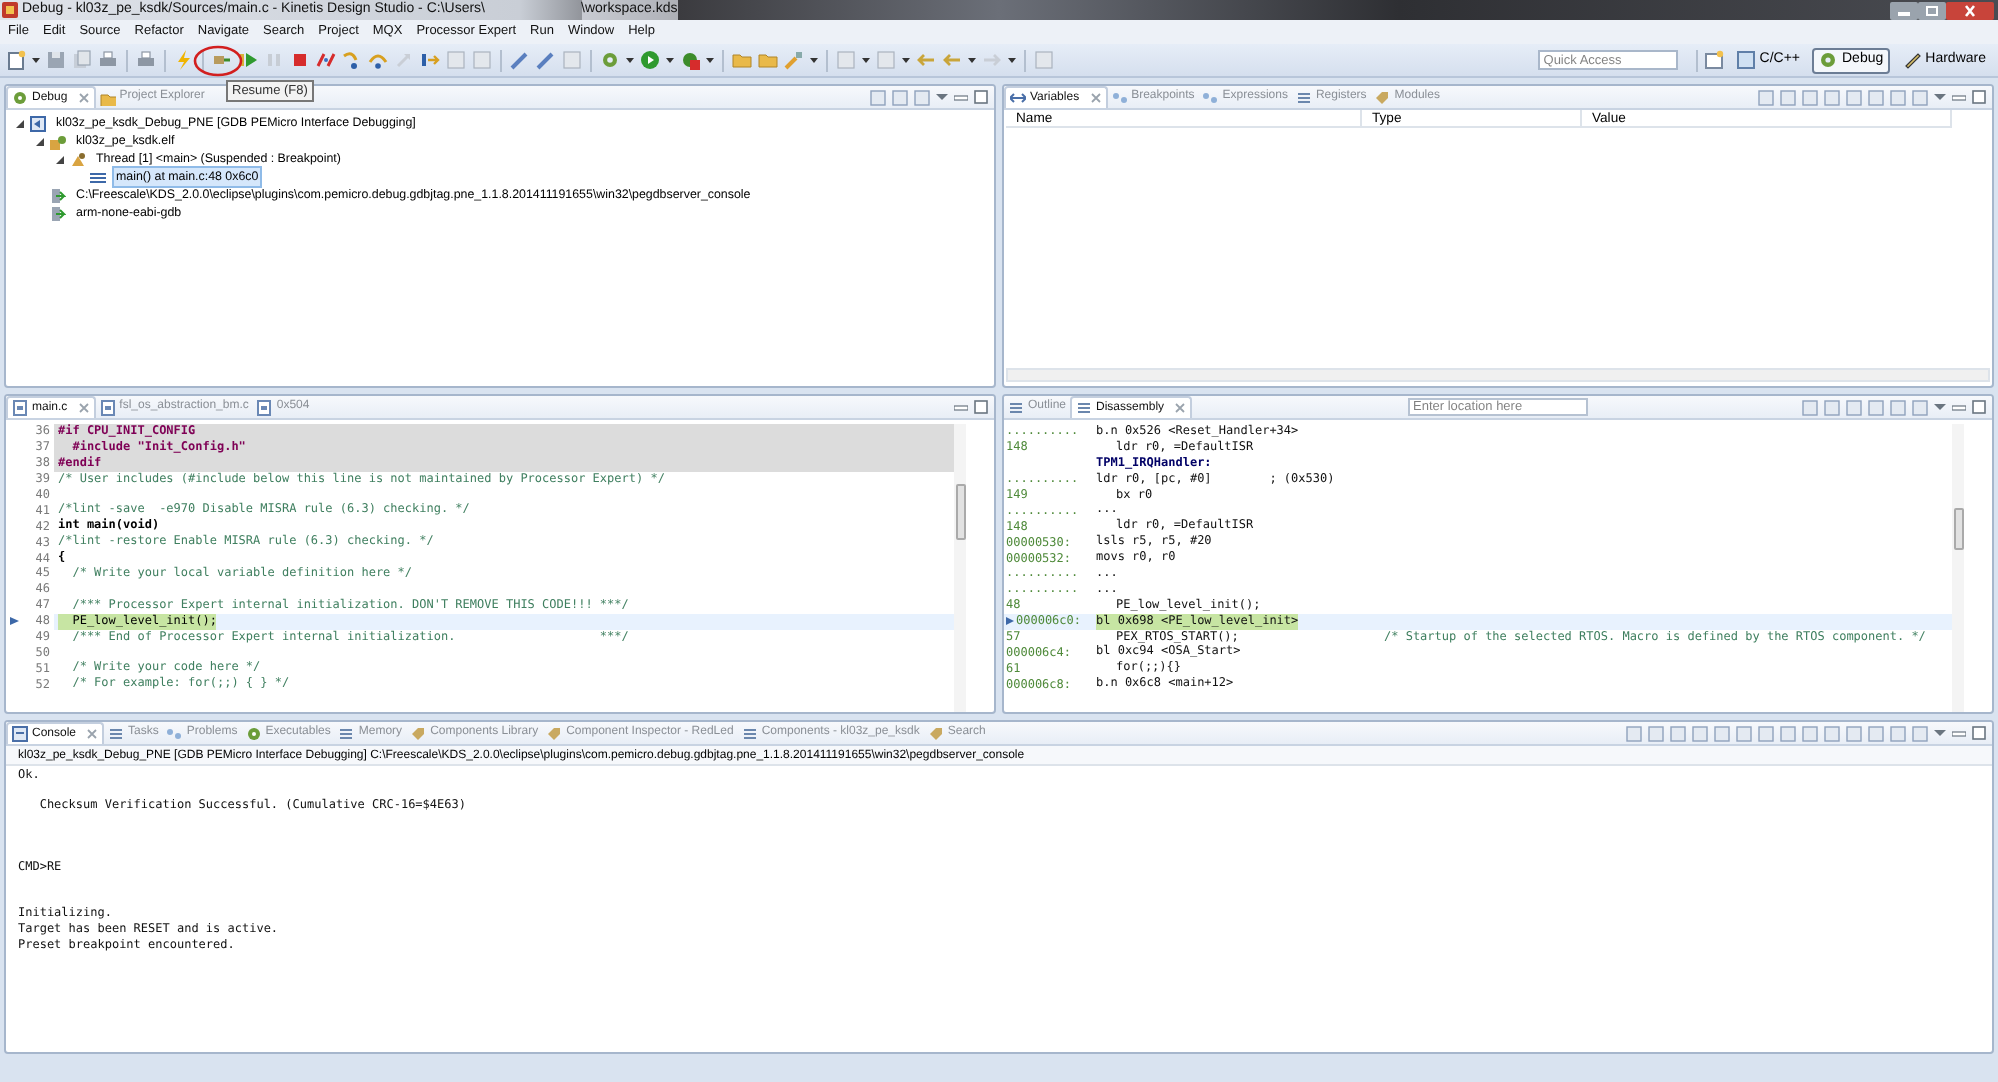 The width and height of the screenshot is (1998, 1082). What do you see at coordinates (378, 60) in the screenshot?
I see `step-over-icon` at bounding box center [378, 60].